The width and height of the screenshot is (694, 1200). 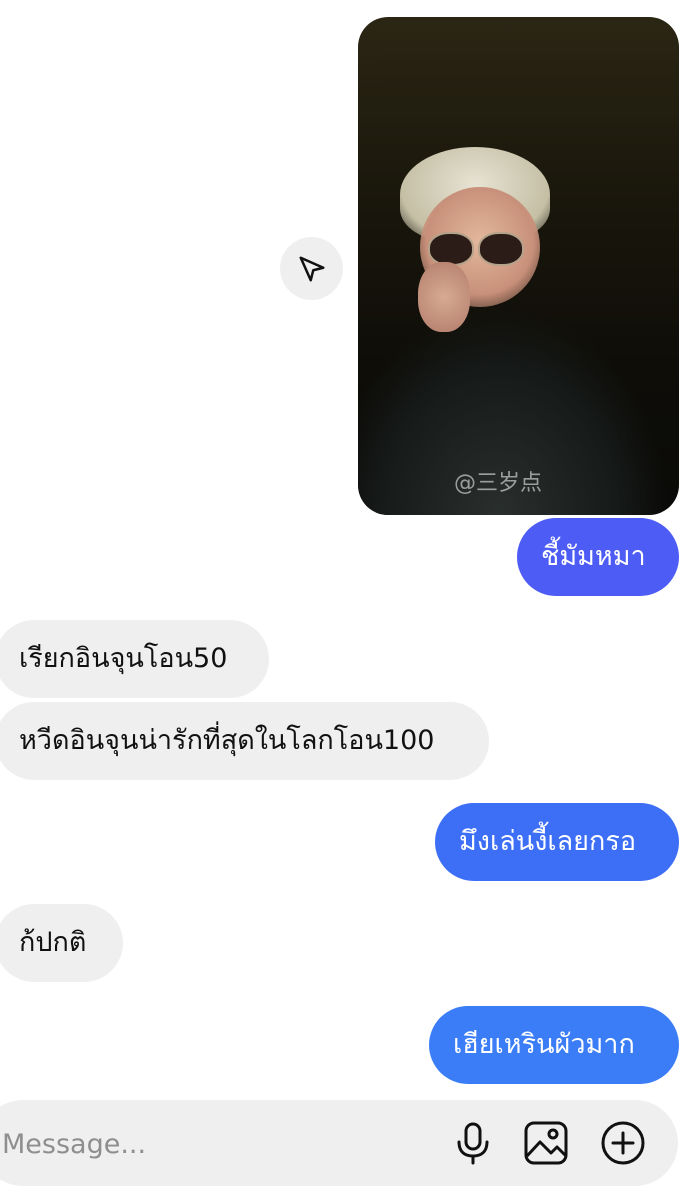 What do you see at coordinates (501, 249) in the screenshot?
I see `photo-sunglasses-right` at bounding box center [501, 249].